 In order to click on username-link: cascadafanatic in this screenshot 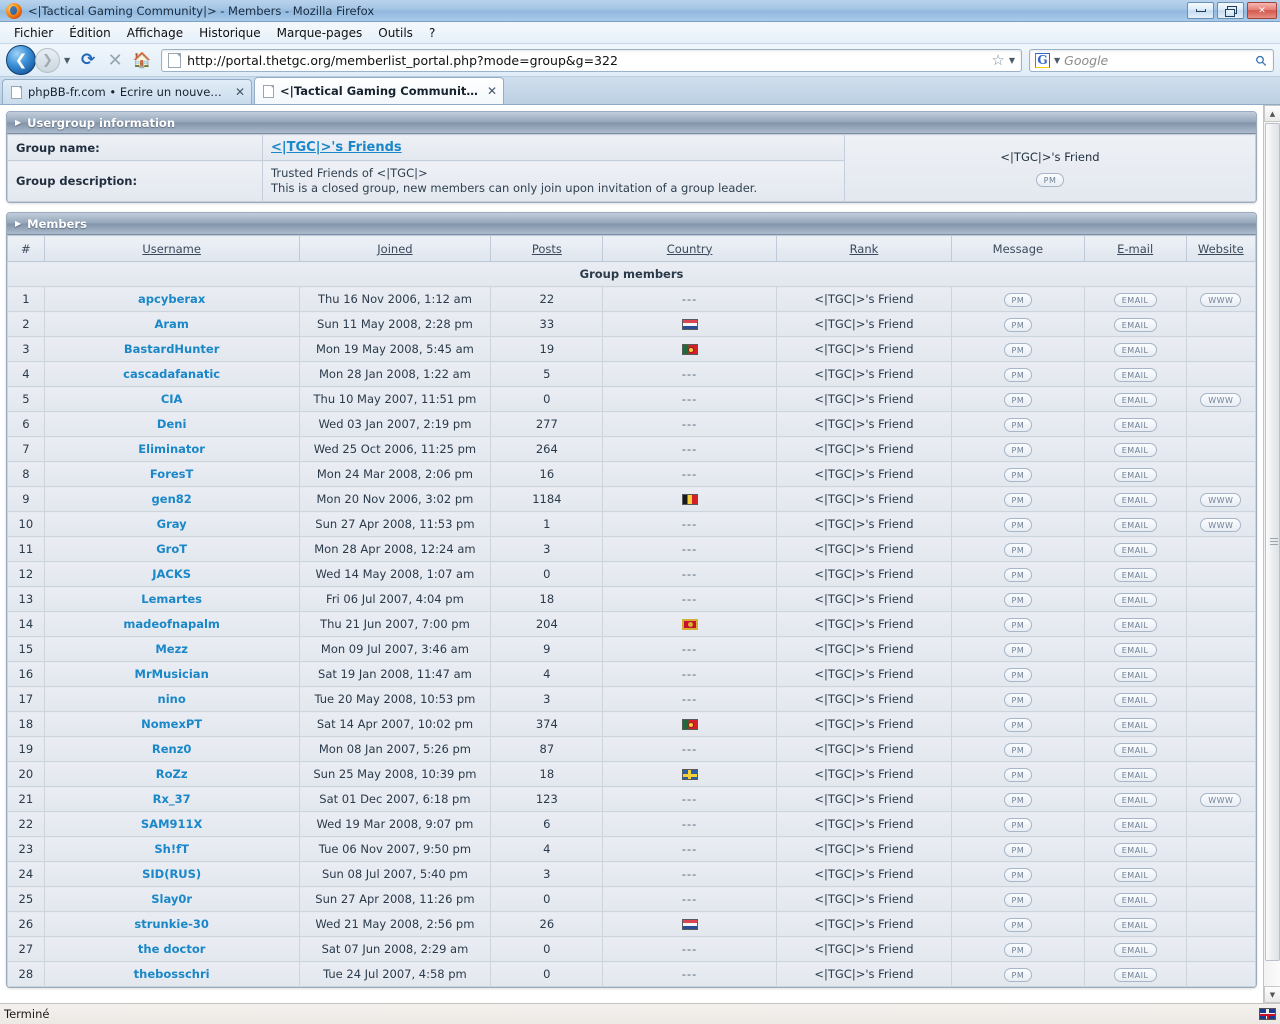, I will do `click(171, 374)`.